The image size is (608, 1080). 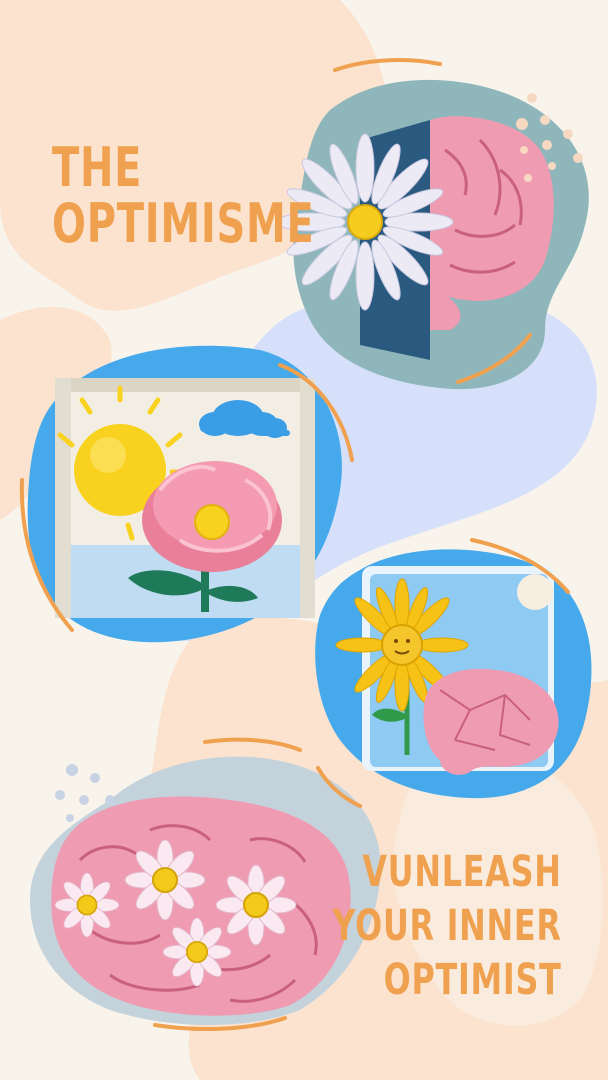 I want to click on title-line-2: OPTIMISME, so click(x=183, y=223).